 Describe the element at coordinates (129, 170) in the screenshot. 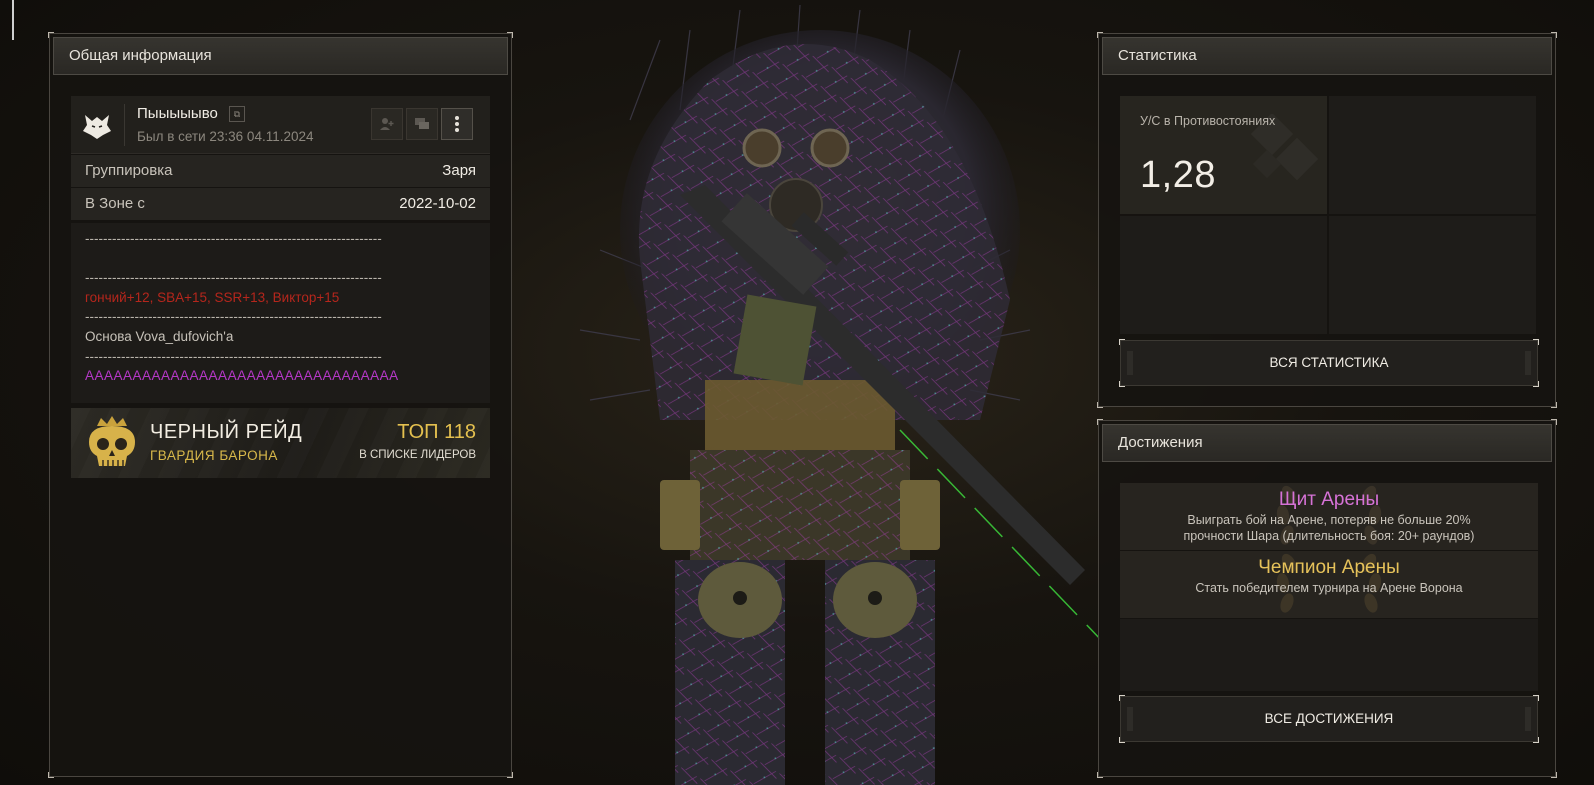

I see `faction-label: Группировка` at that location.